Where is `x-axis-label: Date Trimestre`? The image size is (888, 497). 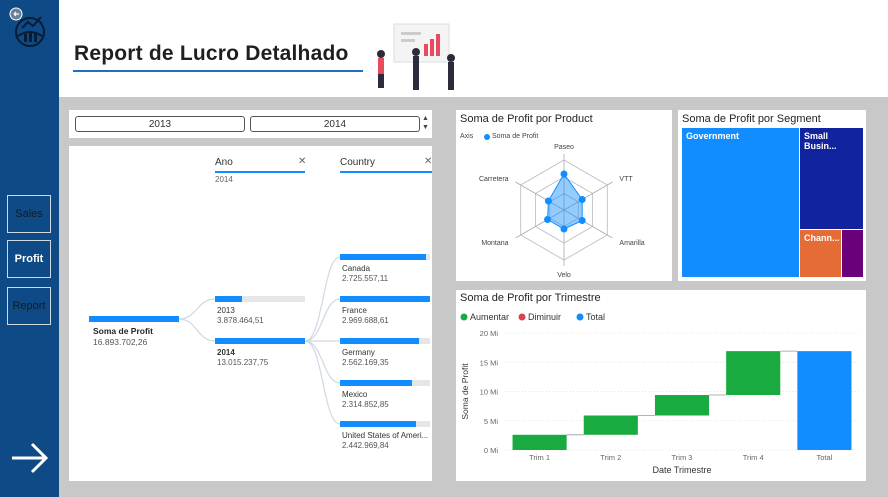
x-axis-label: Date Trimestre is located at coordinates (681, 470).